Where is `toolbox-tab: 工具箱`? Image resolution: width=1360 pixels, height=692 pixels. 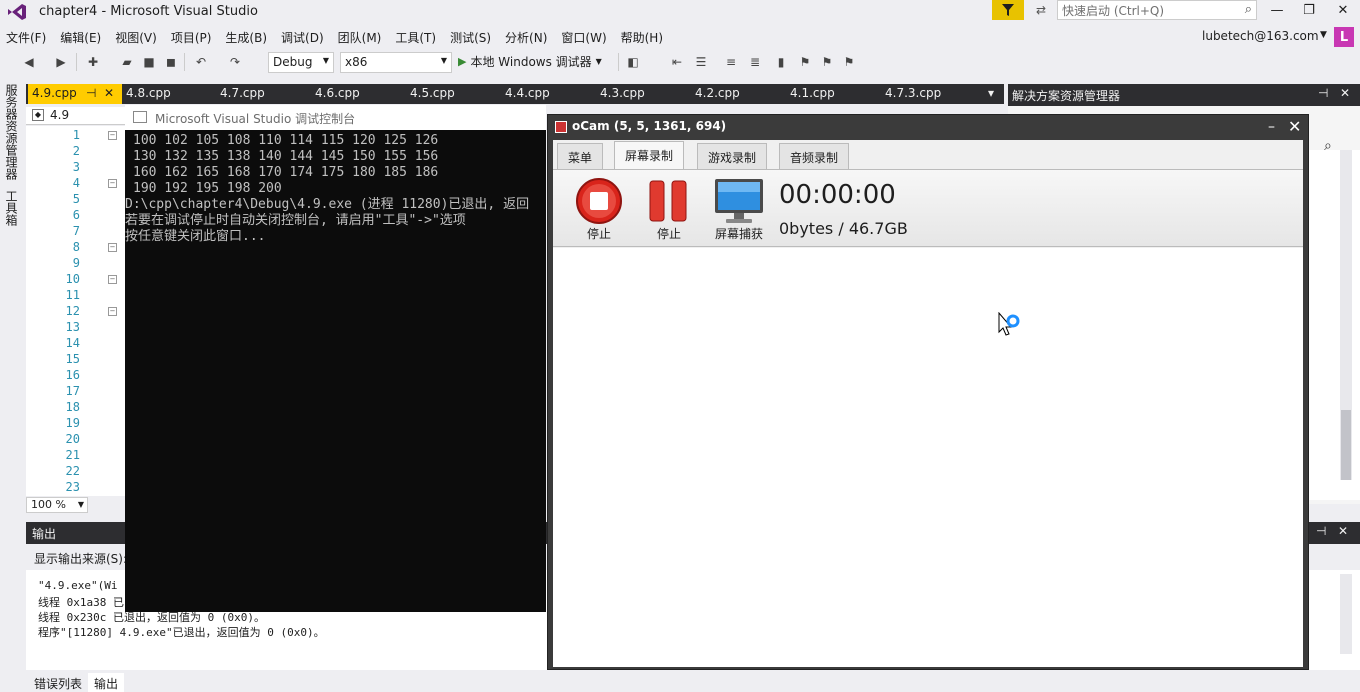
toolbox-tab: 工具箱 is located at coordinates (12, 208).